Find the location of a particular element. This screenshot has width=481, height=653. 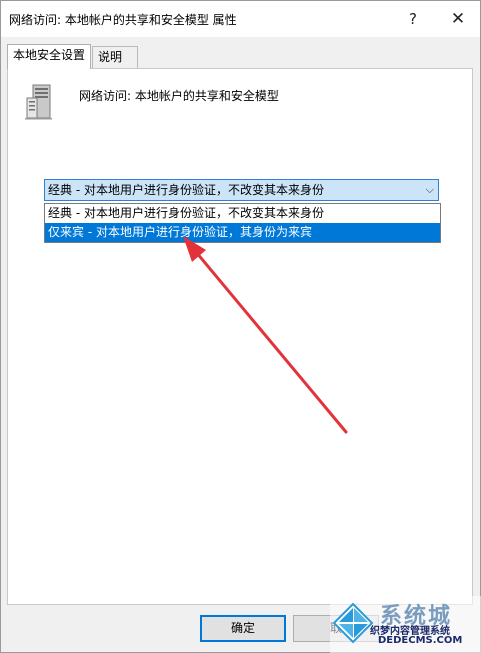

window-title: 网络访问: 本地帐户的共享和安全模型 属性 is located at coordinates (123, 20).